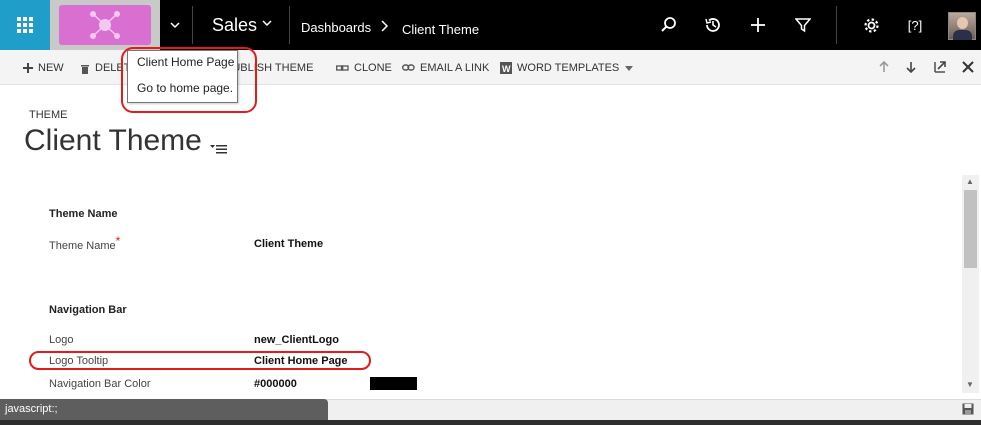 This screenshot has width=981, height=425. Describe the element at coordinates (100, 384) in the screenshot. I see `nav-bar-color-label: Navigation Bar Color` at that location.